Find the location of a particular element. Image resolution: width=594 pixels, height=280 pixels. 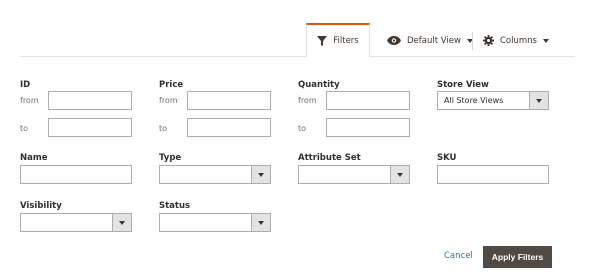

attribute-set-select is located at coordinates (354, 174).